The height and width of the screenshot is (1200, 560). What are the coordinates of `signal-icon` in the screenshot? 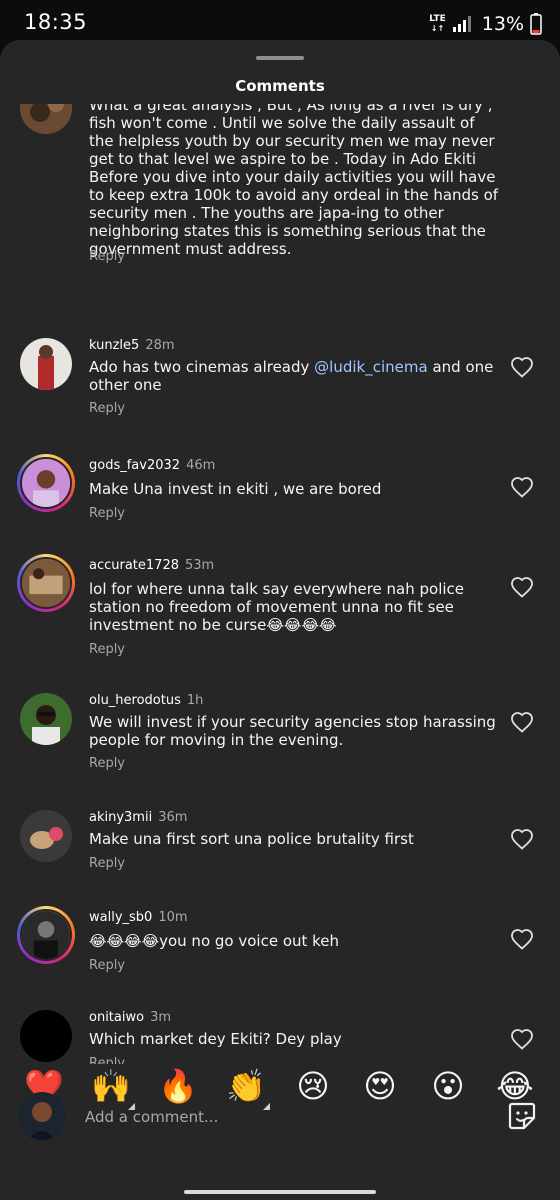 It's located at (461, 24).